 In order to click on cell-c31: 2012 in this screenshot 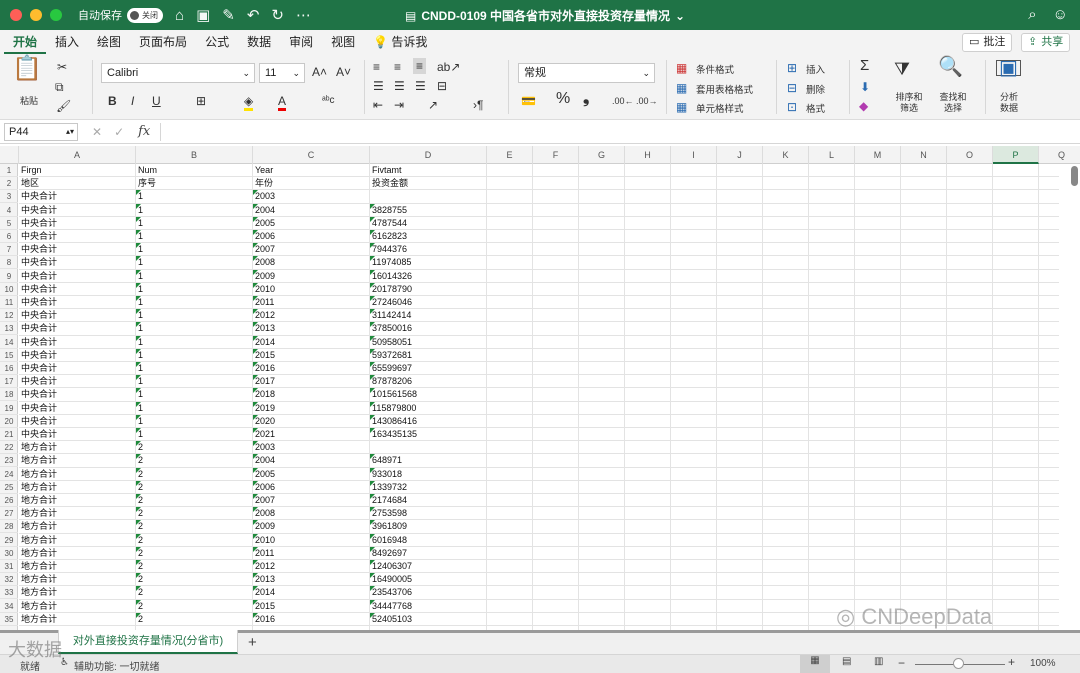, I will do `click(311, 566)`.